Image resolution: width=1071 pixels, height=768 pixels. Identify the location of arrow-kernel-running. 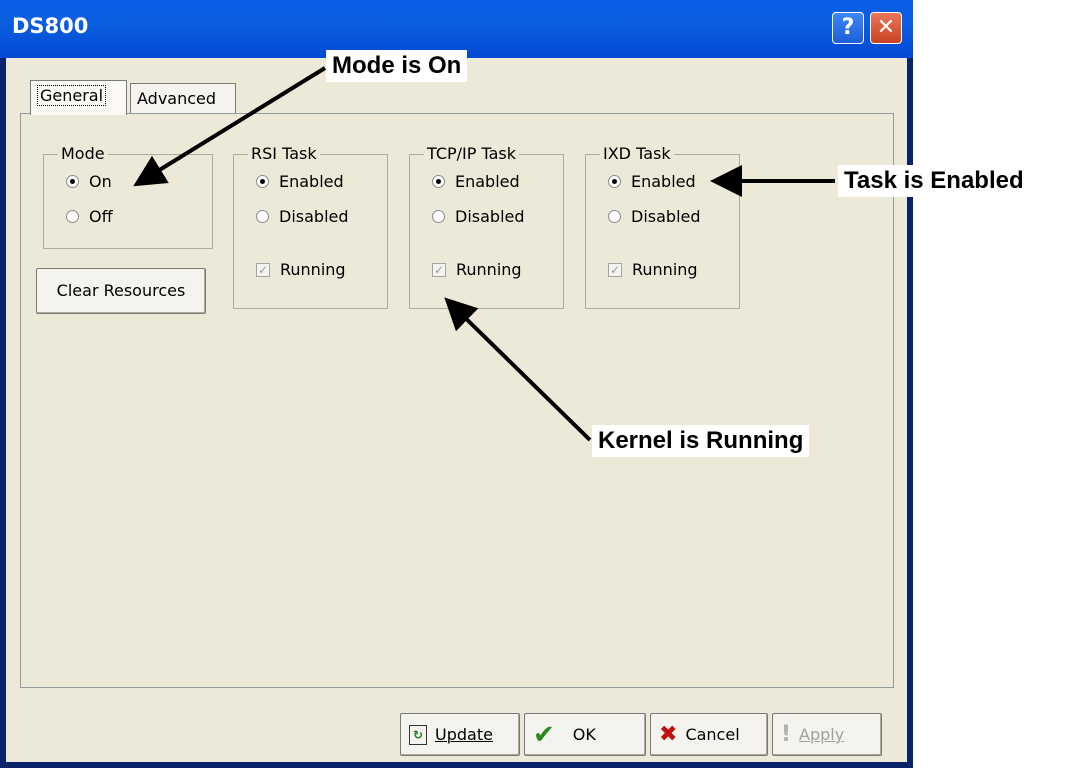
(518, 369).